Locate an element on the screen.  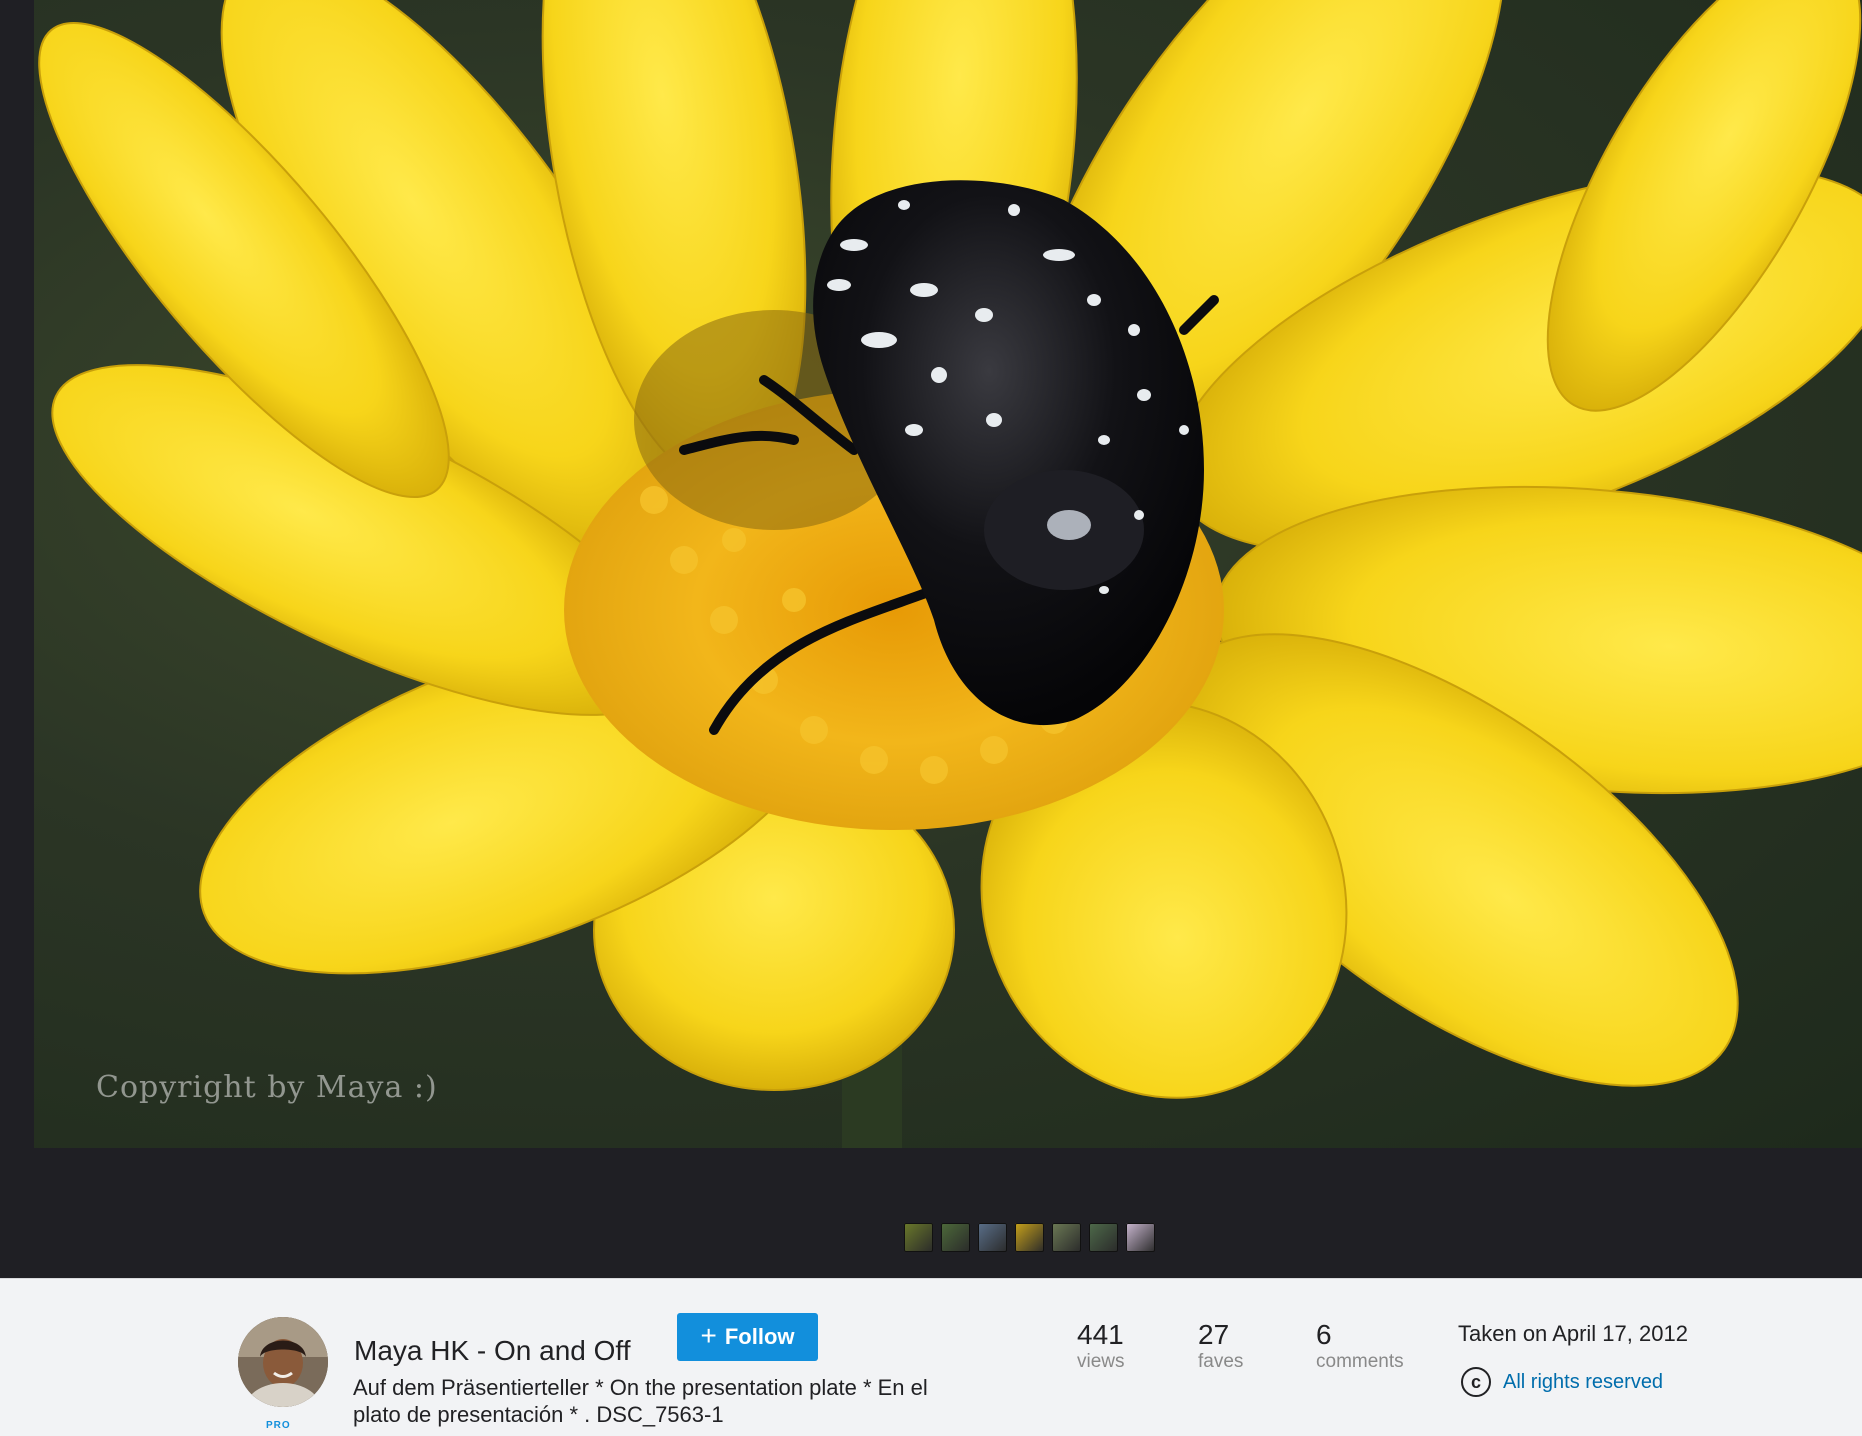
faves-label: faves is located at coordinates (1221, 1361).